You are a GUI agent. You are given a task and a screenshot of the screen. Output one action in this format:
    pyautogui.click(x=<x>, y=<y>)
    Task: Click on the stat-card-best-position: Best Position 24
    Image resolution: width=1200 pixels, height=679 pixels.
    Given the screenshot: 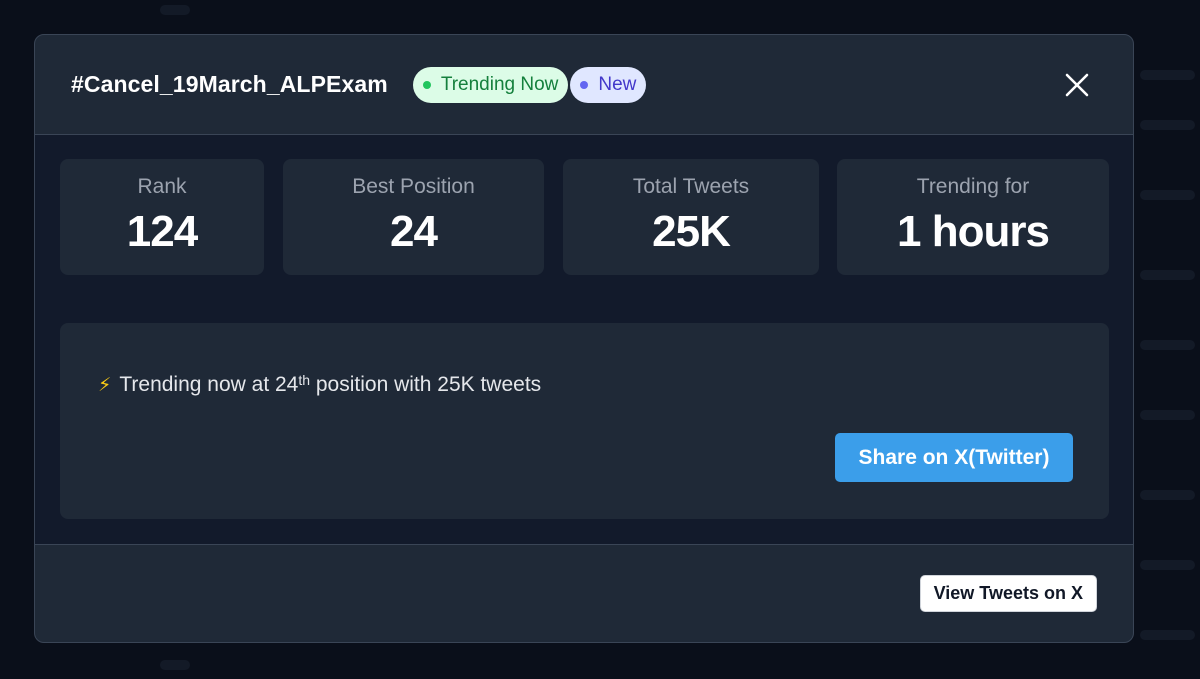 What is the action you would take?
    pyautogui.click(x=413, y=217)
    